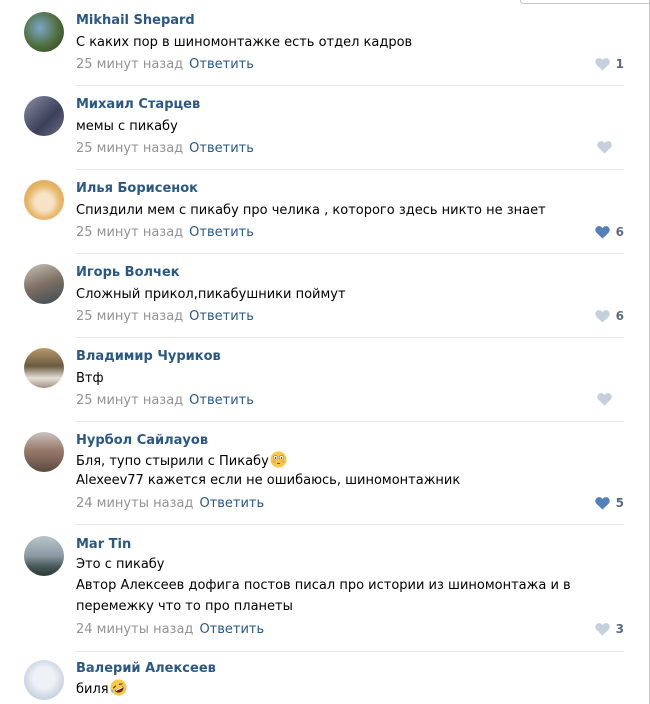 The width and height of the screenshot is (650, 704). I want to click on comment-text: перемежку что то про планеты, so click(184, 606).